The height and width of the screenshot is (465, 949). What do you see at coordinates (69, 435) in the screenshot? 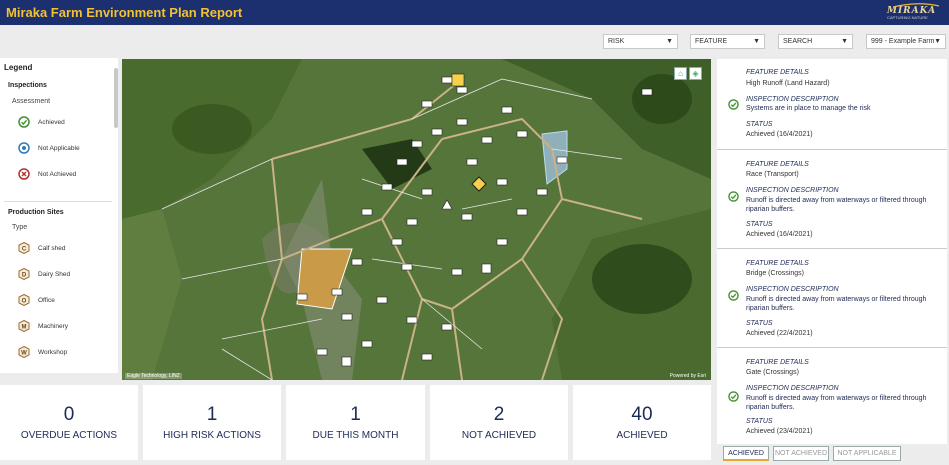
I see `stat-label: OVERDUE ACTIONS` at bounding box center [69, 435].